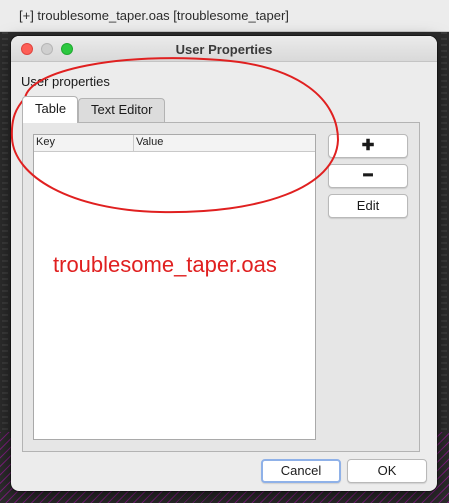  I want to click on group-label: User properties, so click(65, 81).